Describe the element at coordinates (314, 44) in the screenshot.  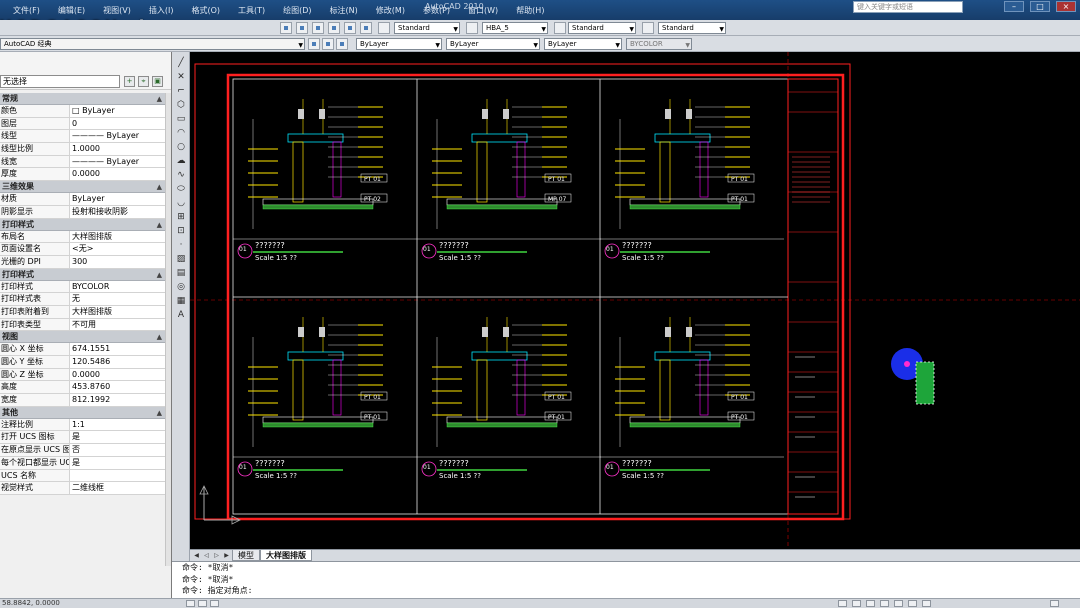
I see `layer-manager-icon` at that location.